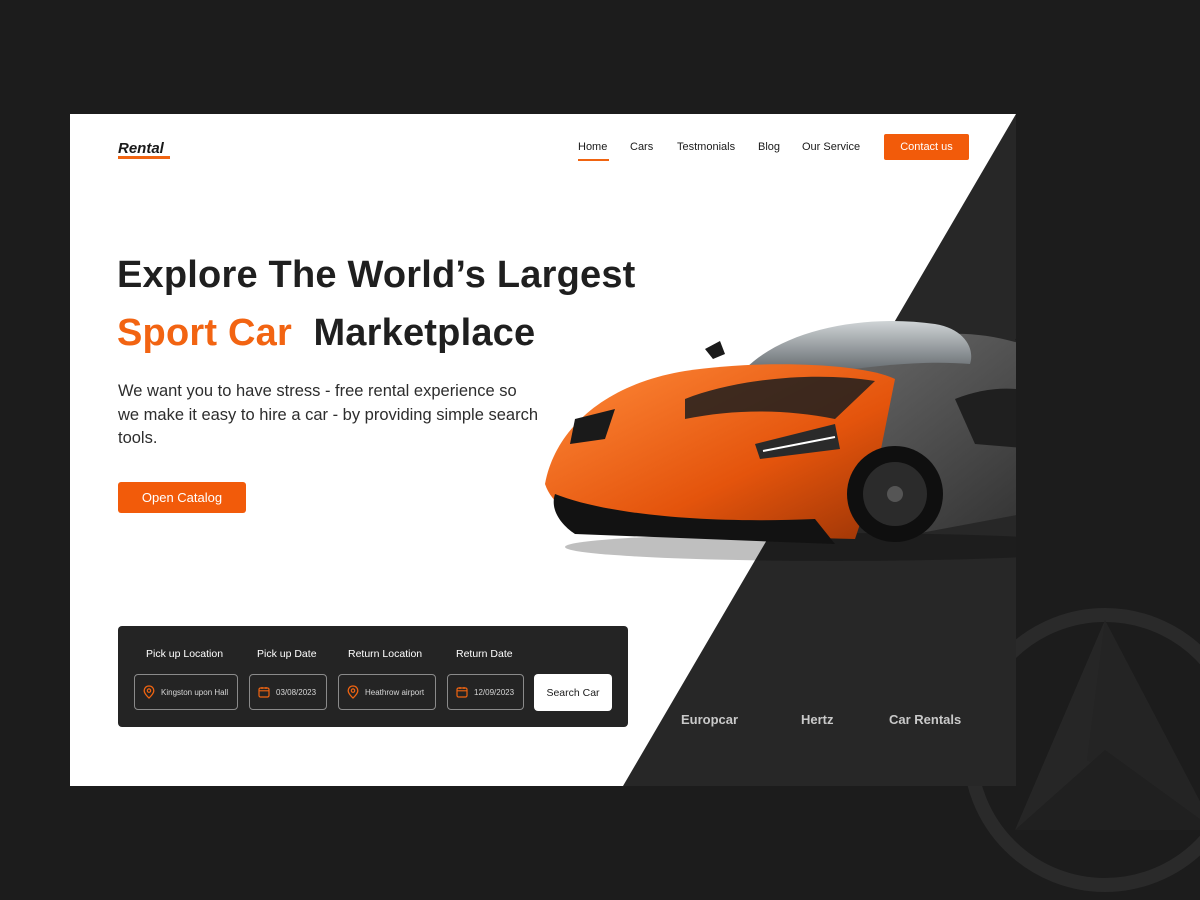  Describe the element at coordinates (144, 157) in the screenshot. I see `logo-underline` at that location.